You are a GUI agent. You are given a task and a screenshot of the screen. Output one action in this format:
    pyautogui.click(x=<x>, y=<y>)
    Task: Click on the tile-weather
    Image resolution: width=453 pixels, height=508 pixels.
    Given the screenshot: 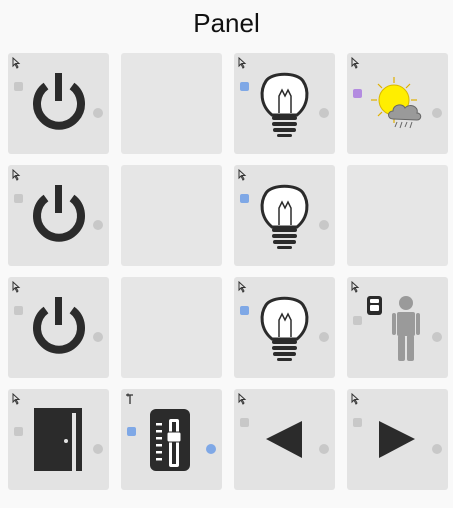 What is the action you would take?
    pyautogui.click(x=397, y=103)
    